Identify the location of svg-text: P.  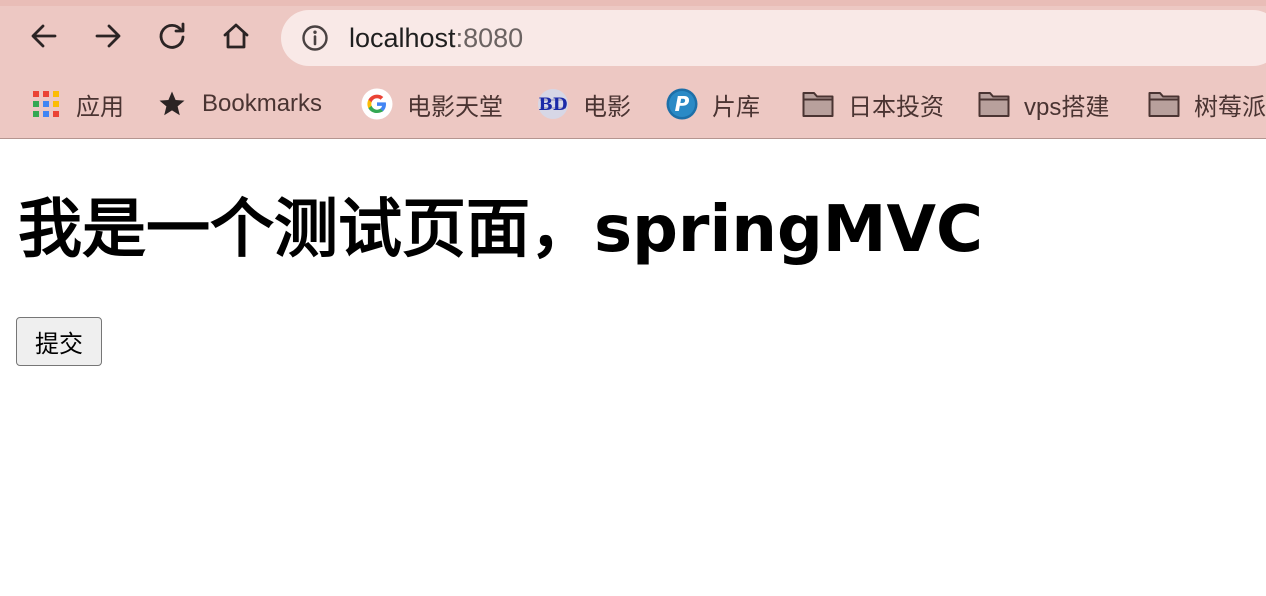
(682, 104).